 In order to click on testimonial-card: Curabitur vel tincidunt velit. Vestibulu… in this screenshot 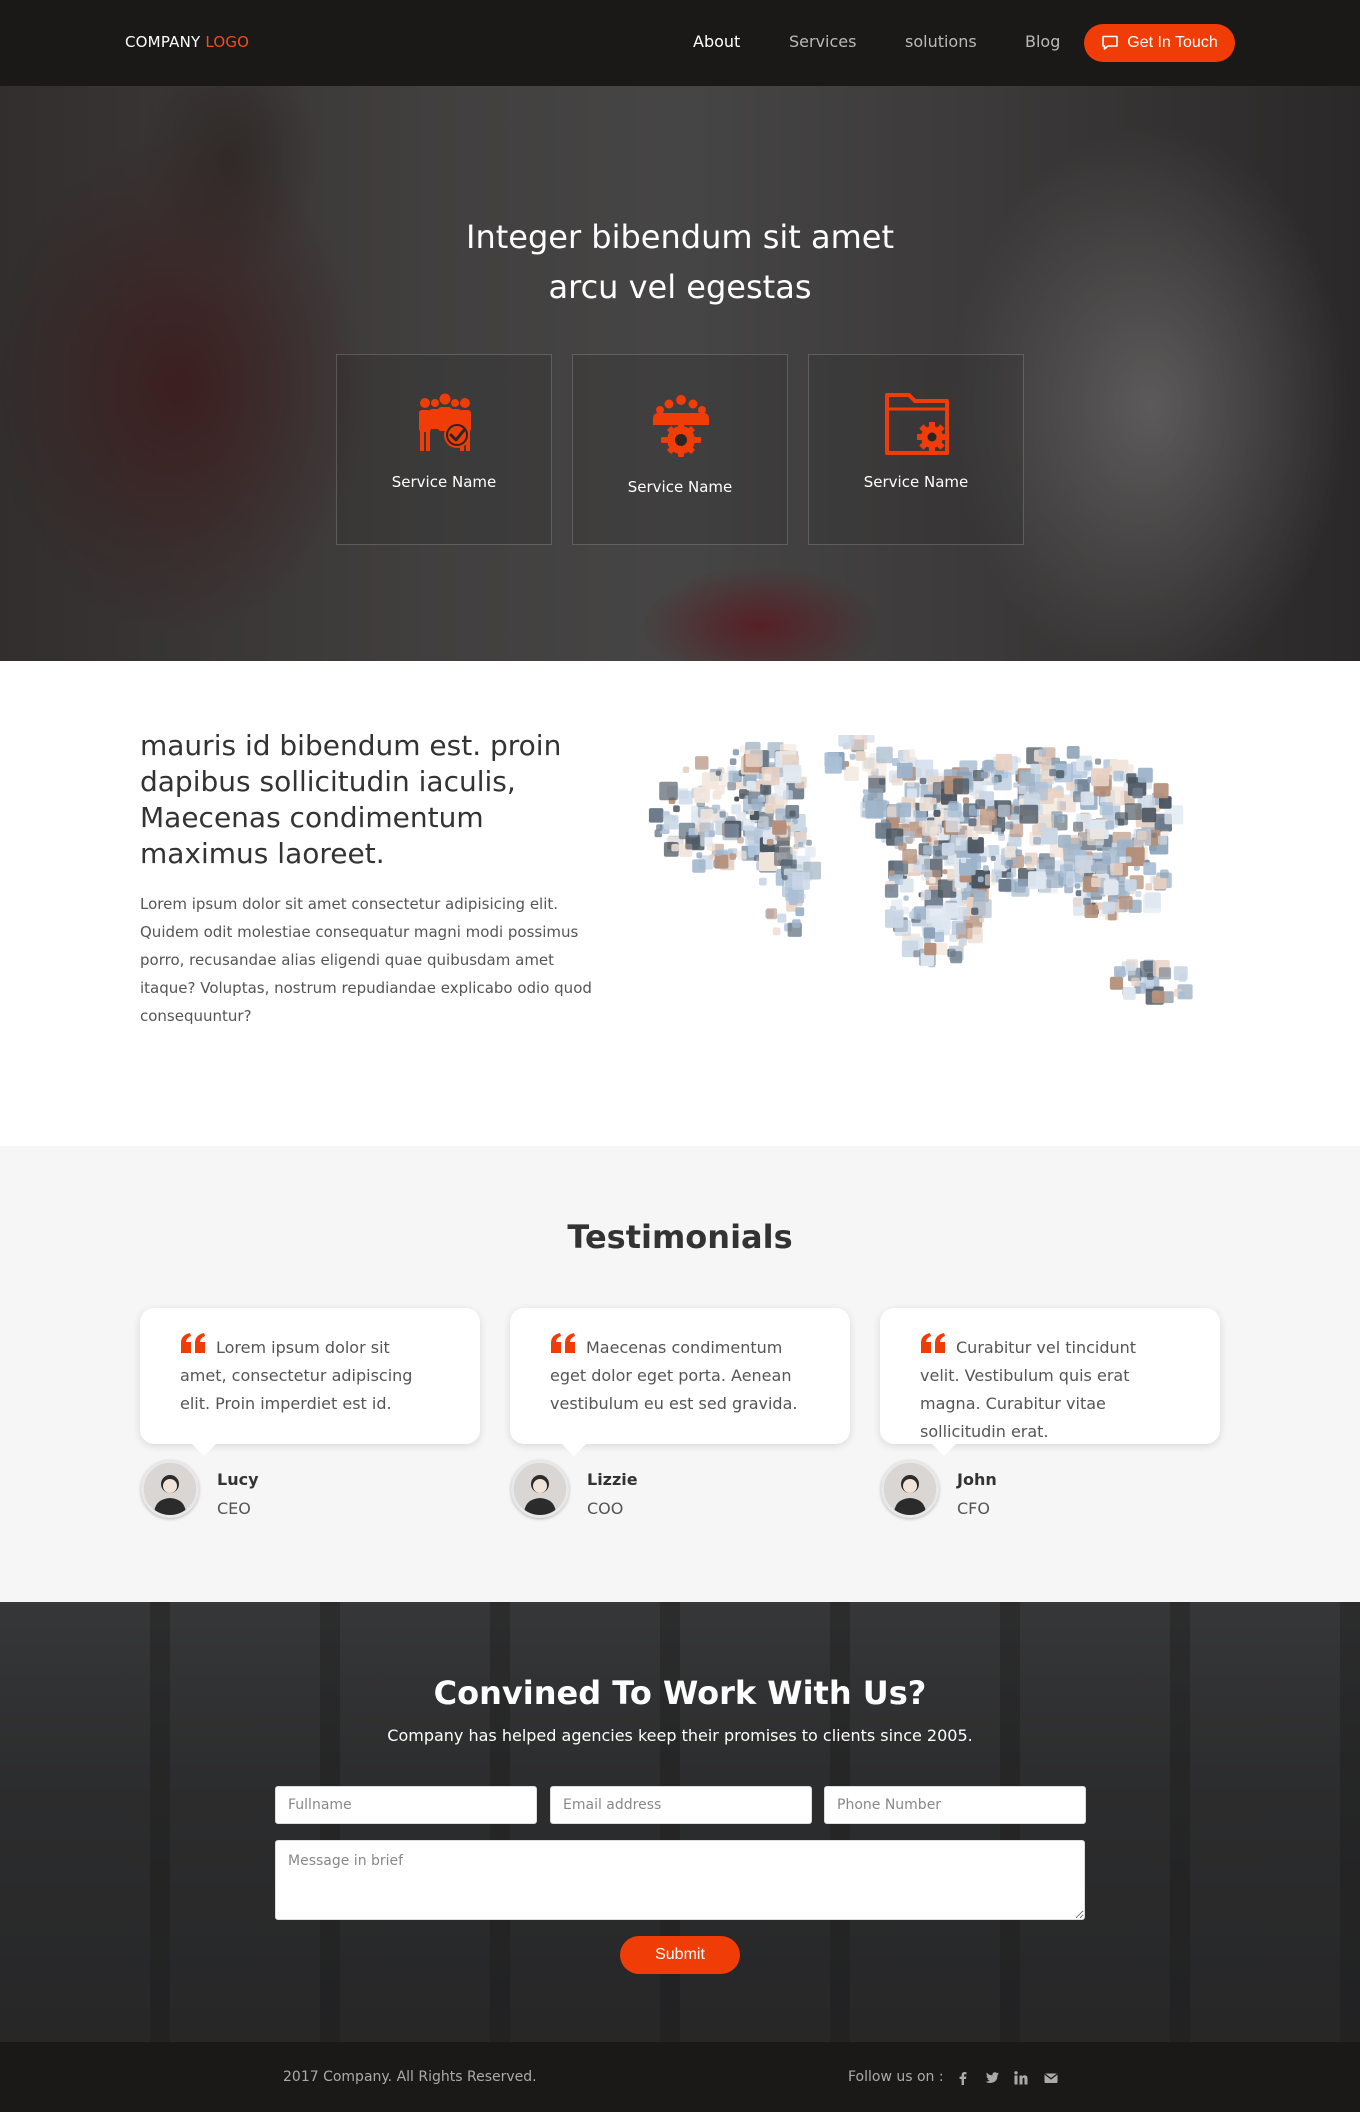, I will do `click(1050, 1382)`.